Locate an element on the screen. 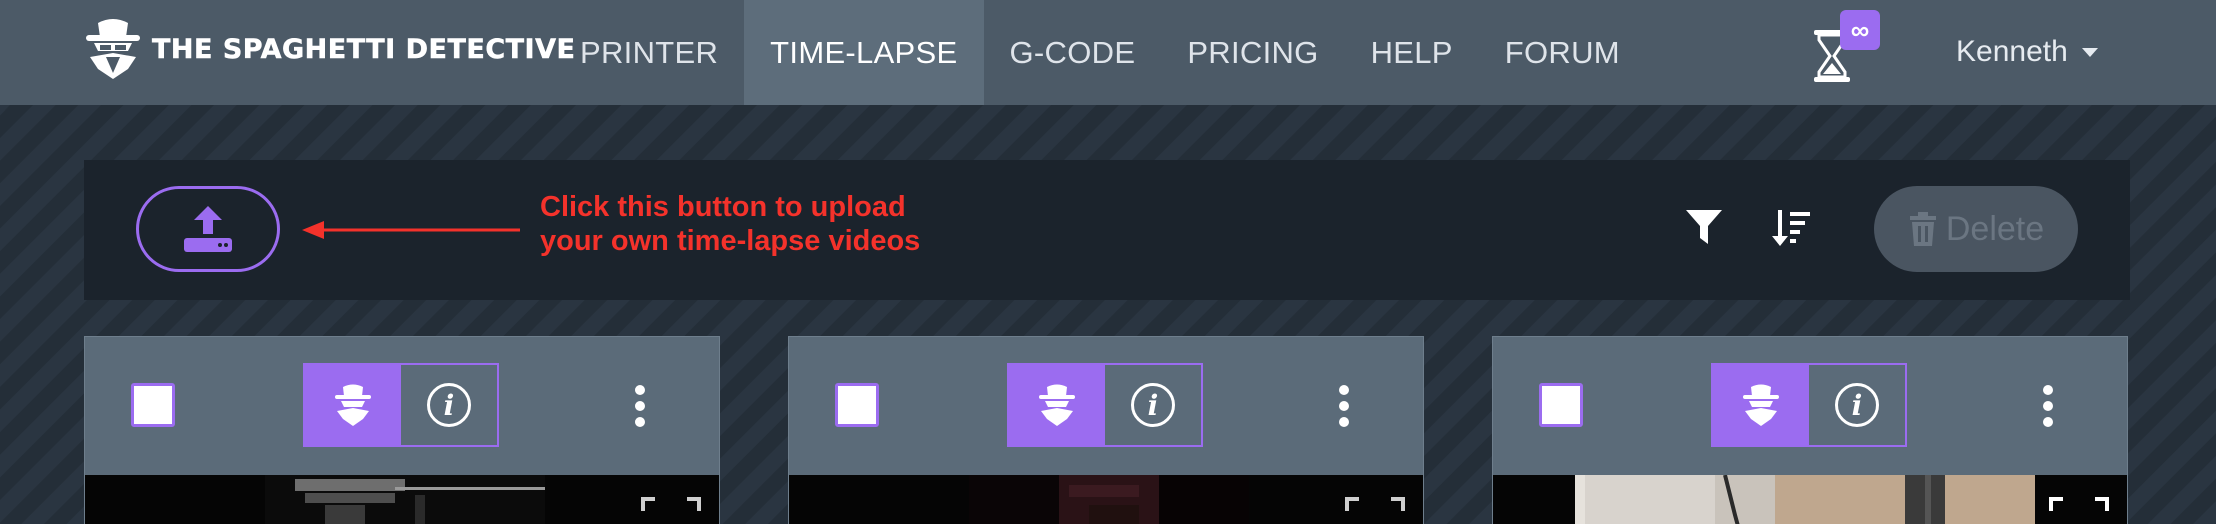 The height and width of the screenshot is (524, 2216). nav-forum: FORUM is located at coordinates (1562, 52).